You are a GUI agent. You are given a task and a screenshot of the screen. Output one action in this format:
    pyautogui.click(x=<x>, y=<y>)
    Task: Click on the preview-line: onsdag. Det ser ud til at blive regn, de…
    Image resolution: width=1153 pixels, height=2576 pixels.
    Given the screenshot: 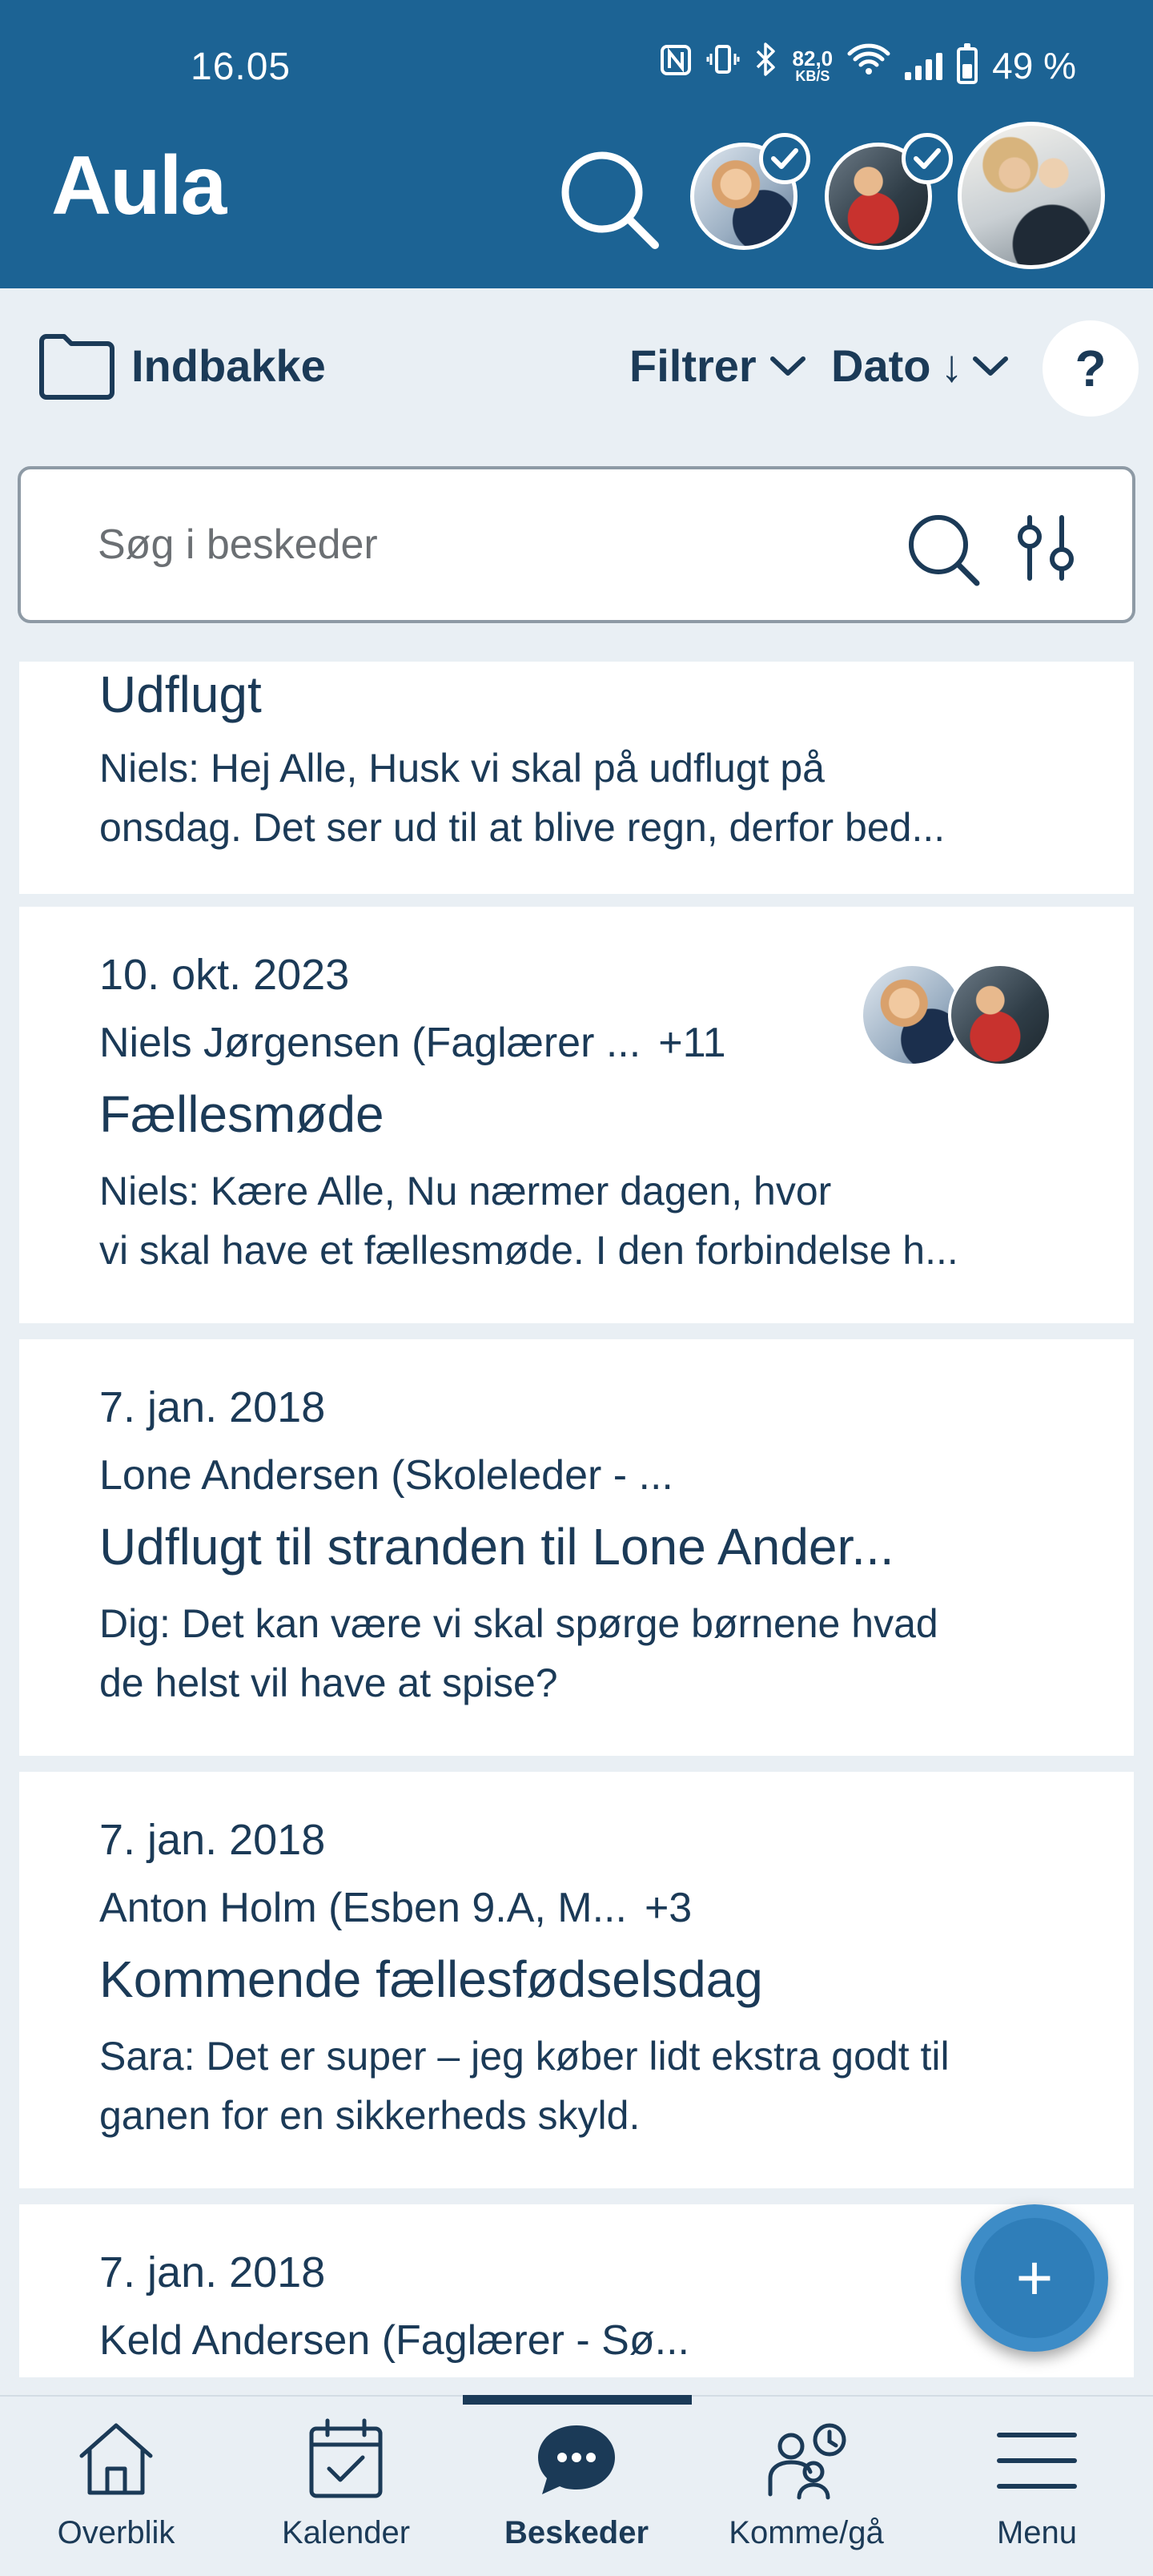 What is the action you would take?
    pyautogui.click(x=522, y=827)
    